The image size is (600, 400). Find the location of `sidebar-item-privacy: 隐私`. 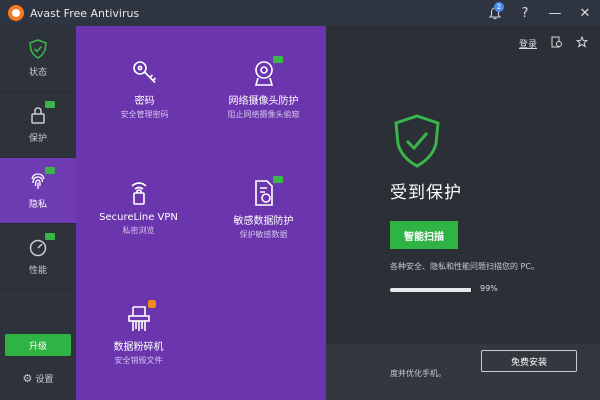

sidebar-item-privacy: 隐私 is located at coordinates (38, 191).